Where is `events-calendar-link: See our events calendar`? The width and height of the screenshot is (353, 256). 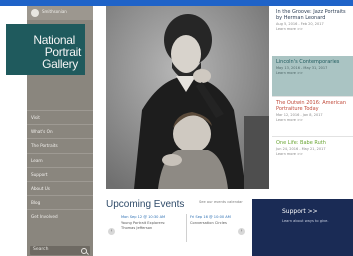 events-calendar-link: See our events calendar is located at coordinates (221, 202).